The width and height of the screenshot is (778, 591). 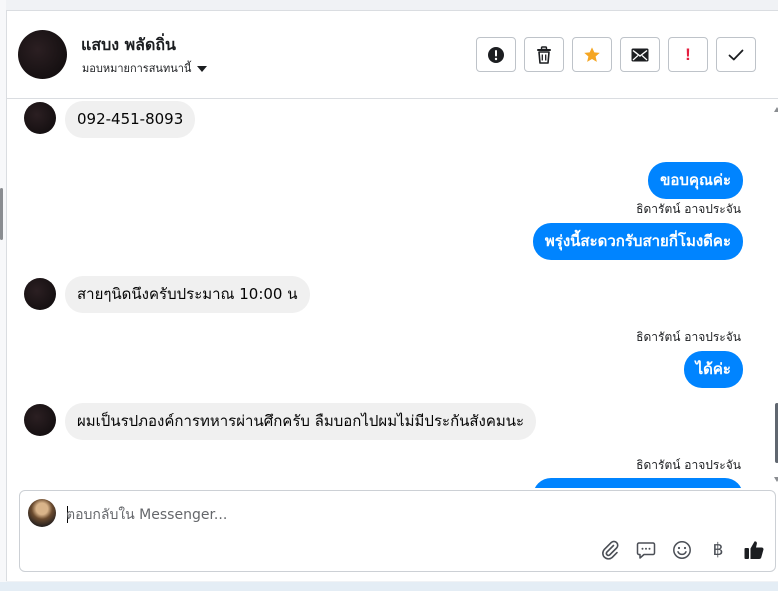 I want to click on envelope-icon, so click(x=640, y=54).